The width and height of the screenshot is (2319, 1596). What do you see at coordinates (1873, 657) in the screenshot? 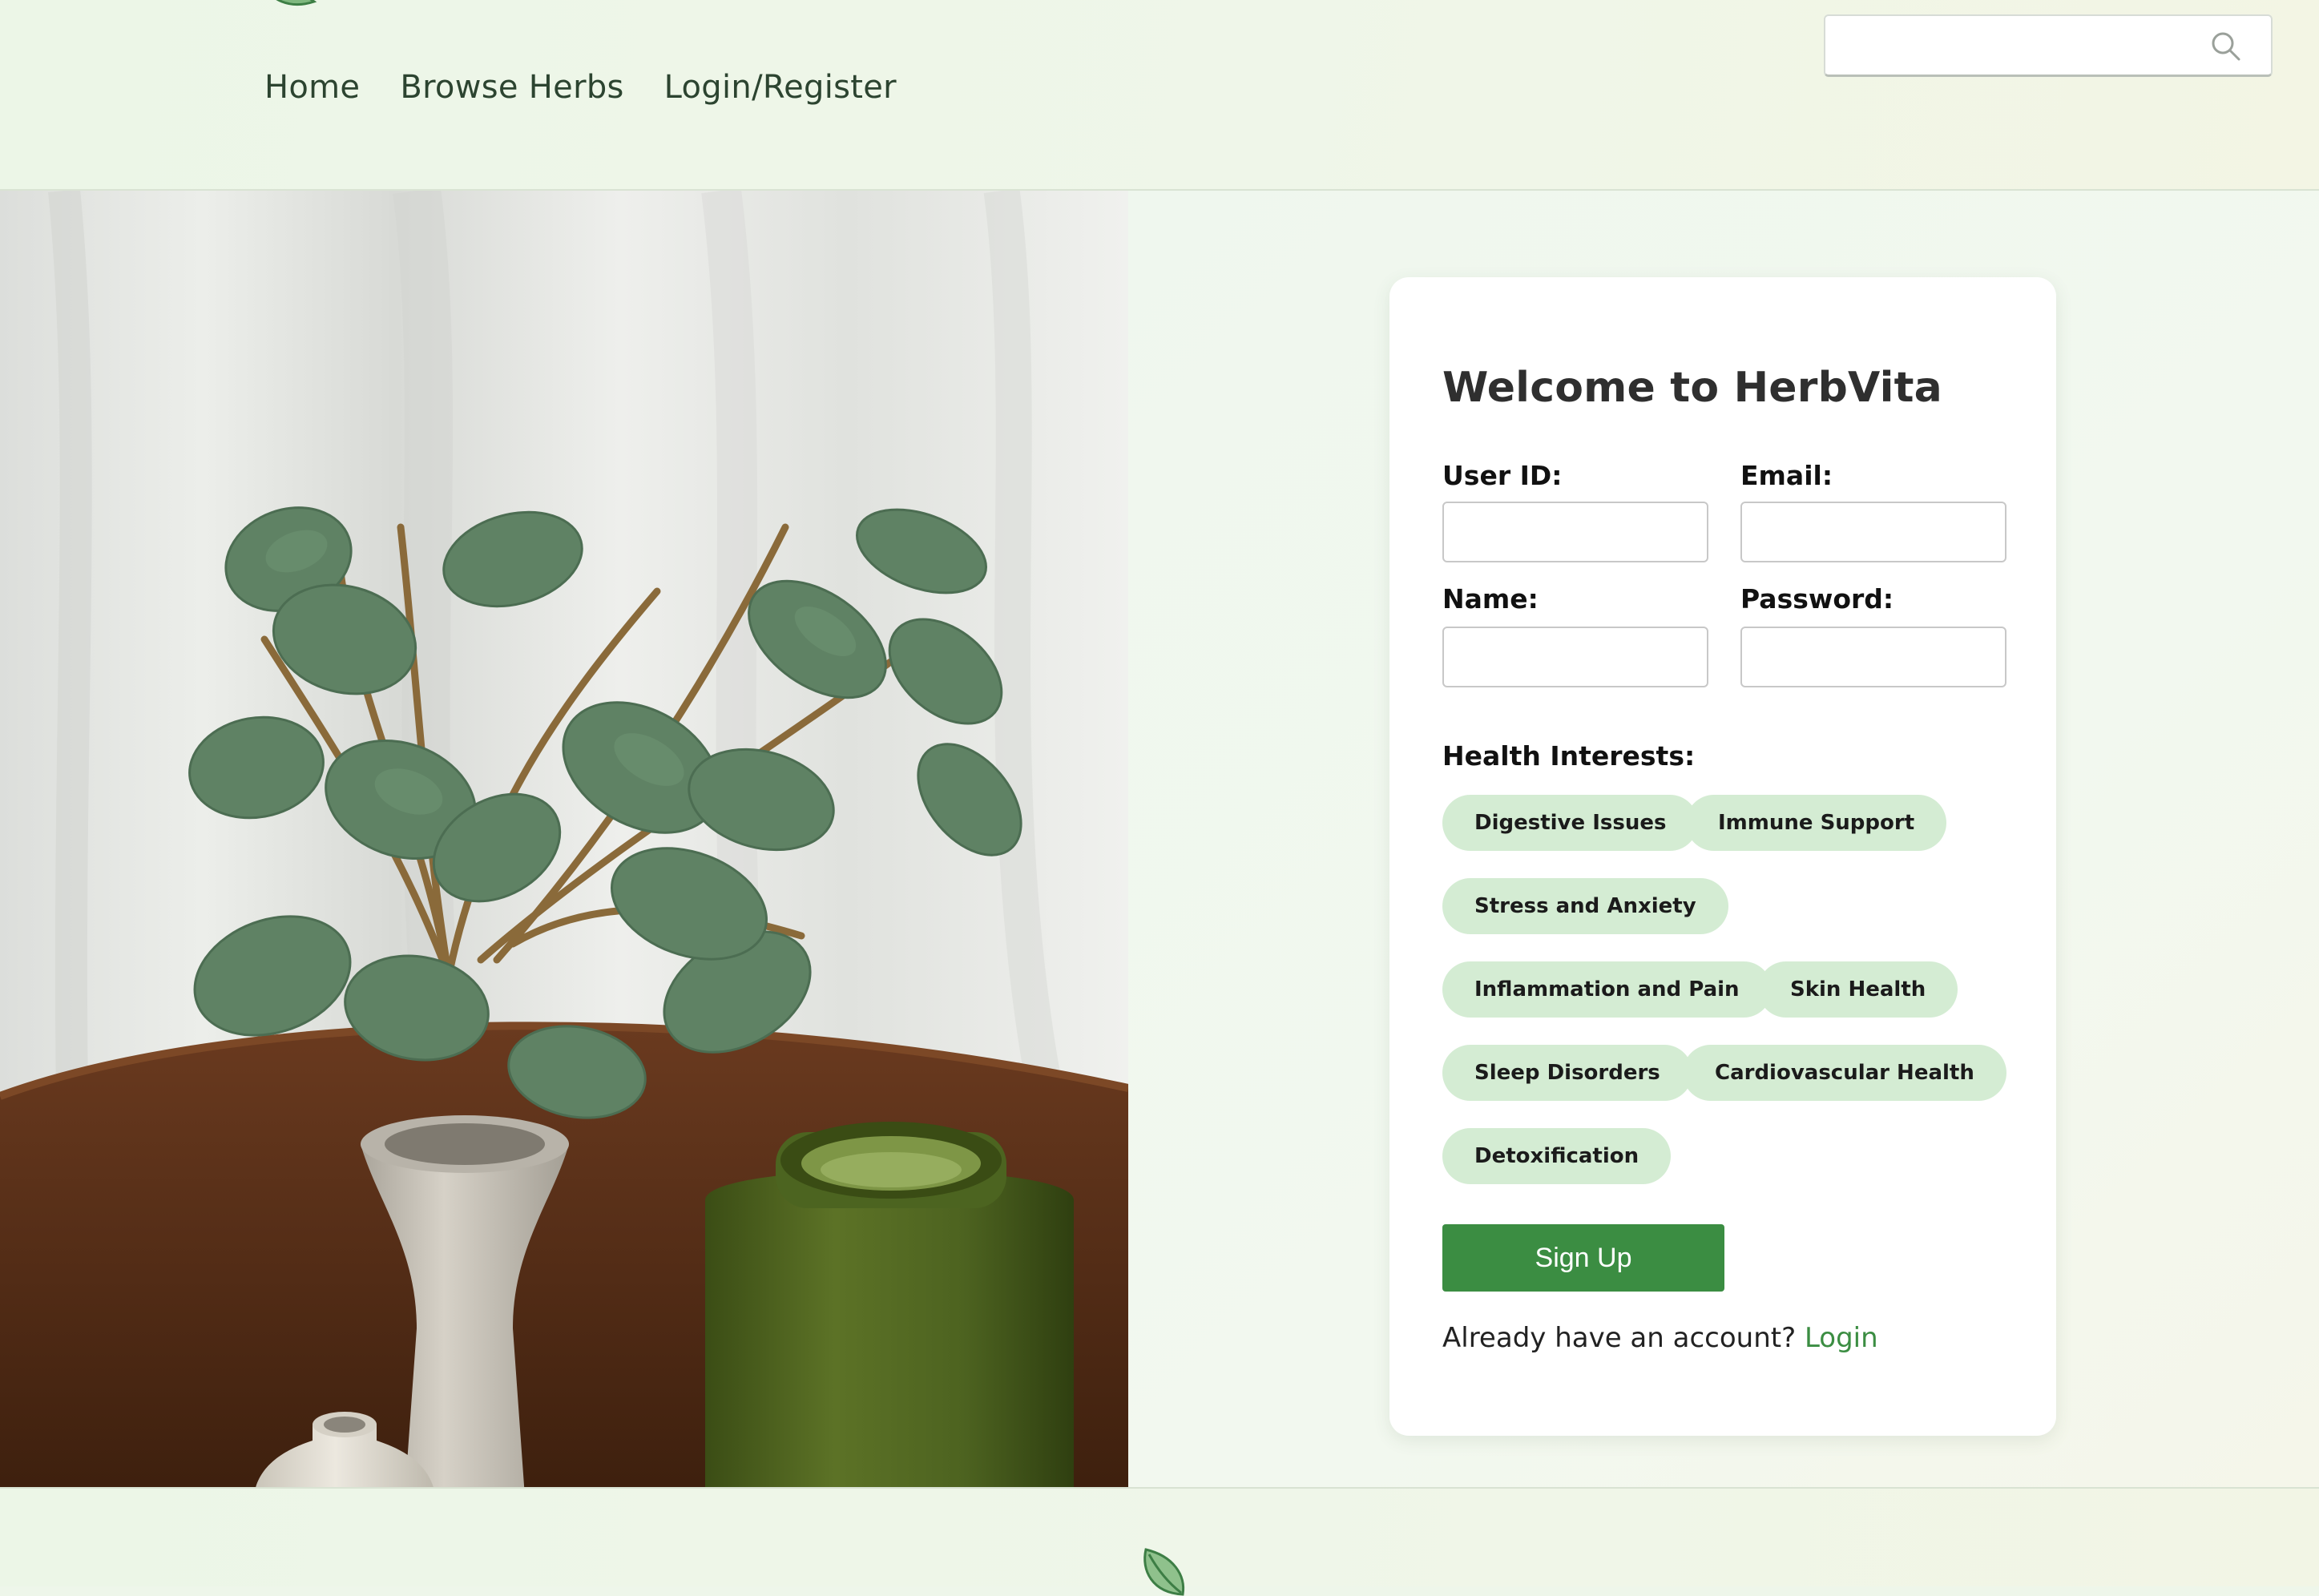
I see `password-field` at bounding box center [1873, 657].